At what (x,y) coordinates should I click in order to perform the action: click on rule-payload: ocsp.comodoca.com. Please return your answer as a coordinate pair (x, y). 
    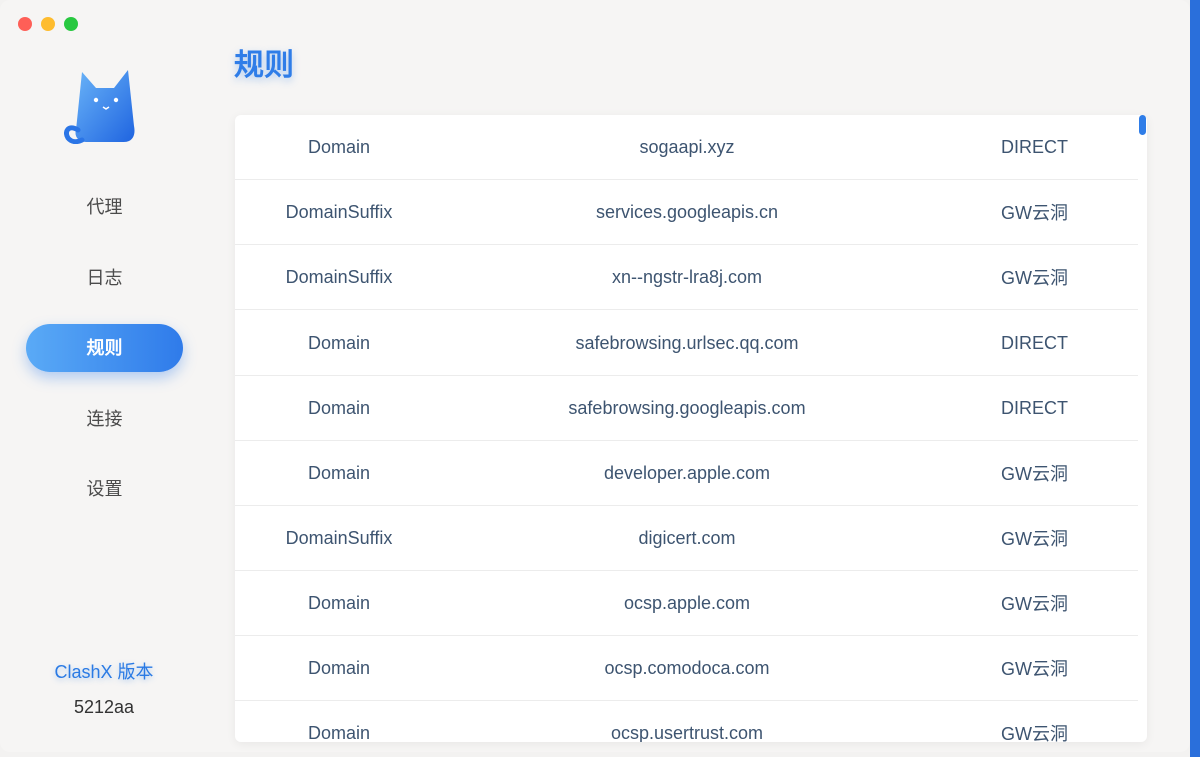
    Looking at the image, I should click on (687, 667).